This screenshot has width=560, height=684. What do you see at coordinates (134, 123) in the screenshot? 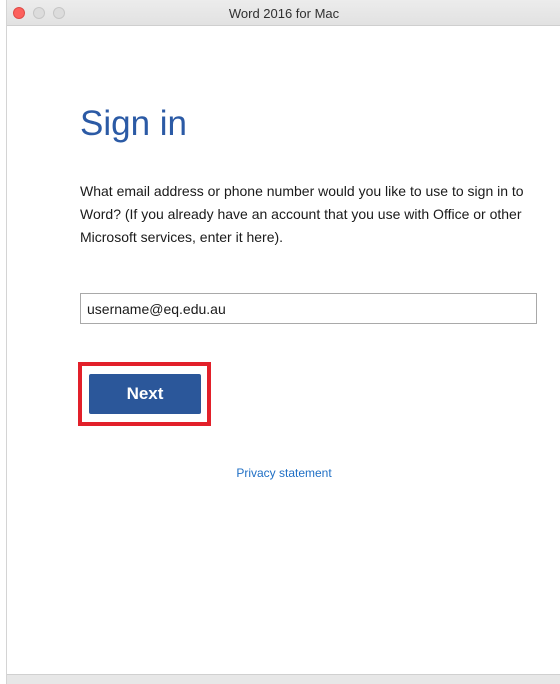
I see `sign-in-heading: Sign in` at bounding box center [134, 123].